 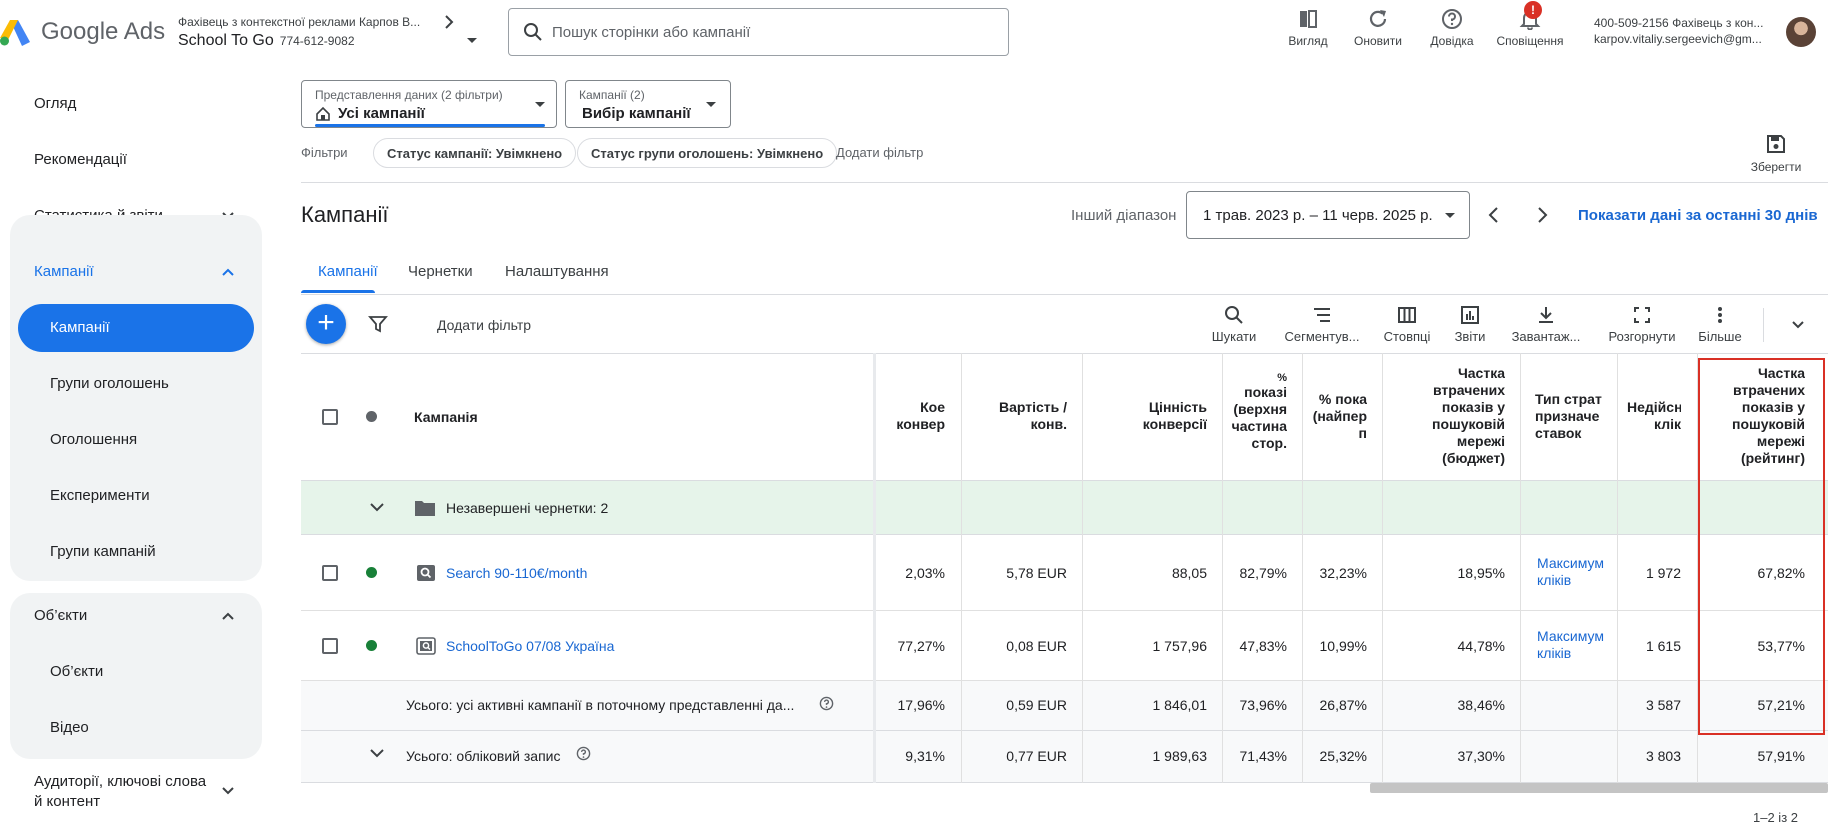 What do you see at coordinates (1573, 455) in the screenshot?
I see `column-header-bid-strategy: Тип страт призначе ставок` at bounding box center [1573, 455].